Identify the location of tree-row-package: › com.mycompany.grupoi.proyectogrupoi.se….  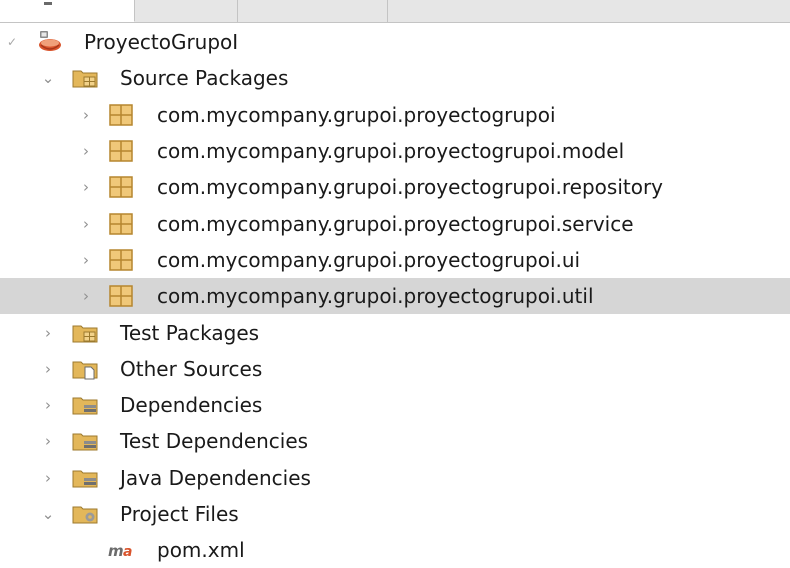
(395, 223).